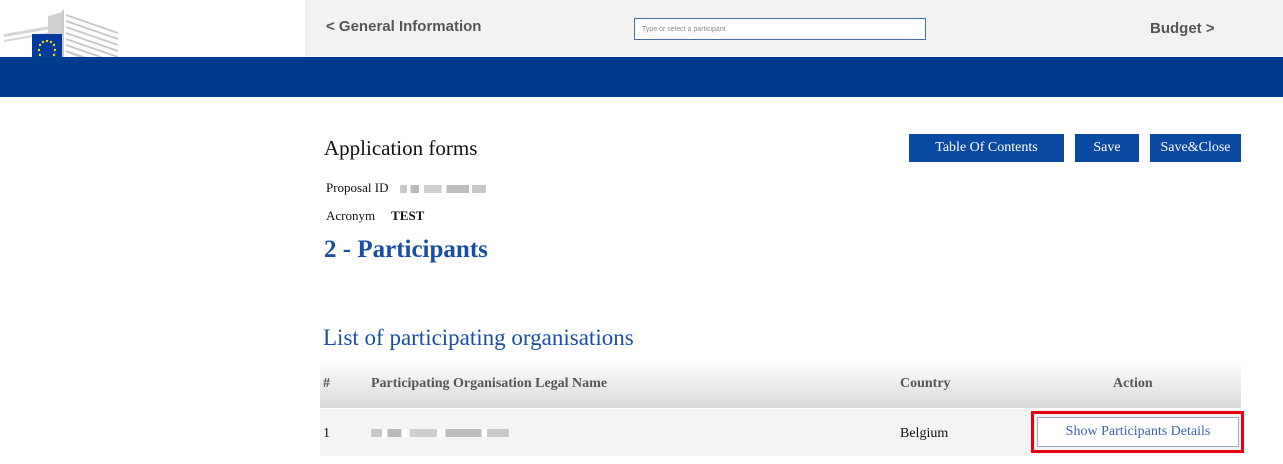  Describe the element at coordinates (1182, 28) in the screenshot. I see `next-section-link: Budget >` at that location.